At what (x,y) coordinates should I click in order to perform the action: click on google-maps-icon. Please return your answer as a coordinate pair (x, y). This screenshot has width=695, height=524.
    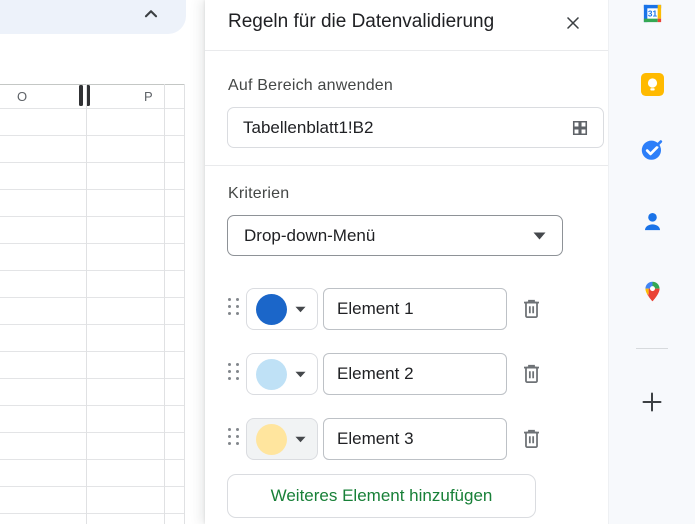
    Looking at the image, I should click on (652, 291).